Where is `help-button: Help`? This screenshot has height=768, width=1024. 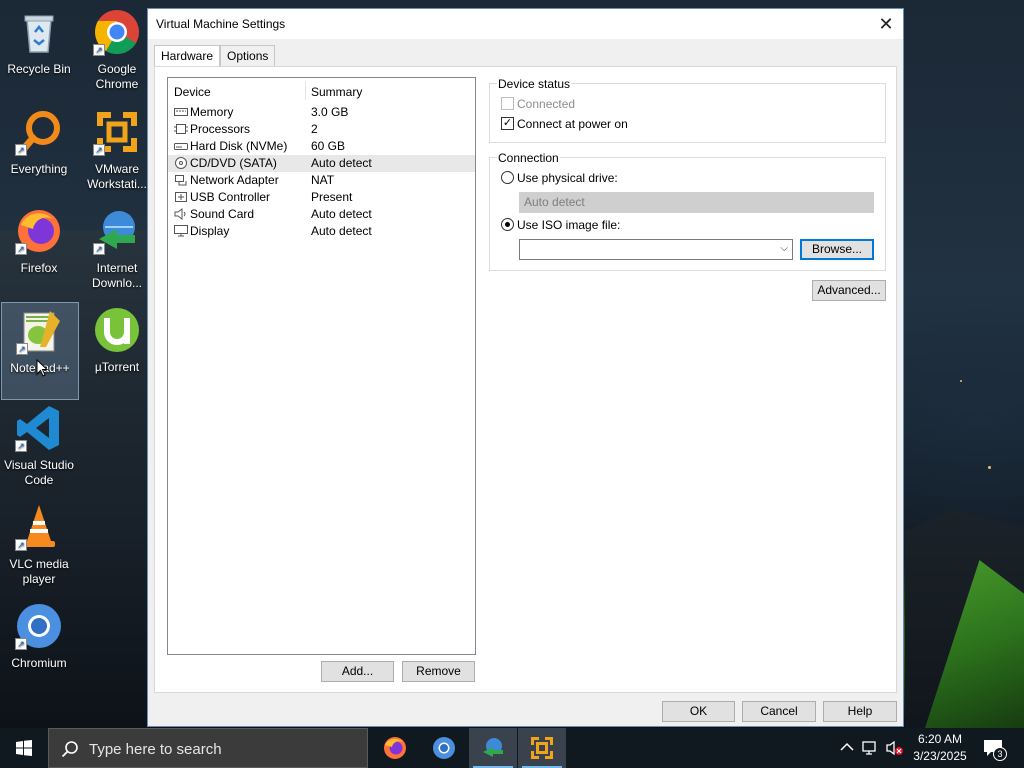 help-button: Help is located at coordinates (860, 711).